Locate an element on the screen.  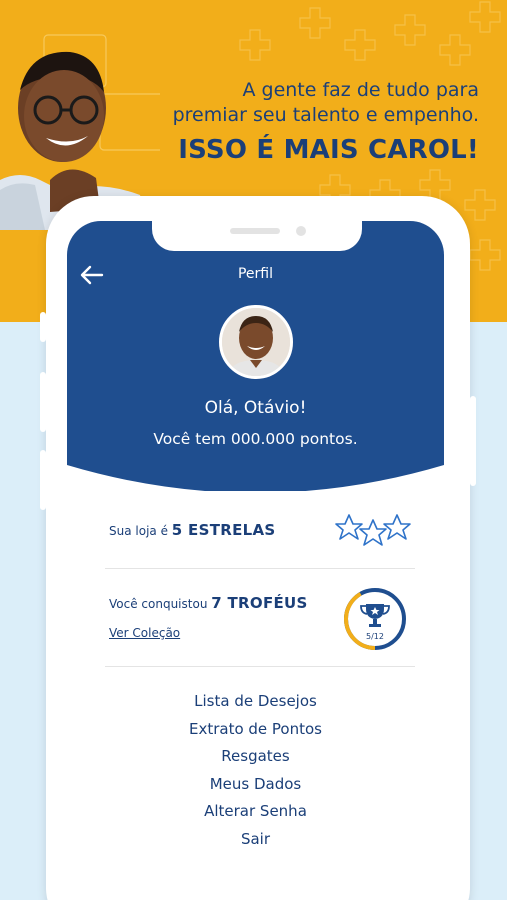
view-collection-link: Ver Coleção is located at coordinates (144, 633).